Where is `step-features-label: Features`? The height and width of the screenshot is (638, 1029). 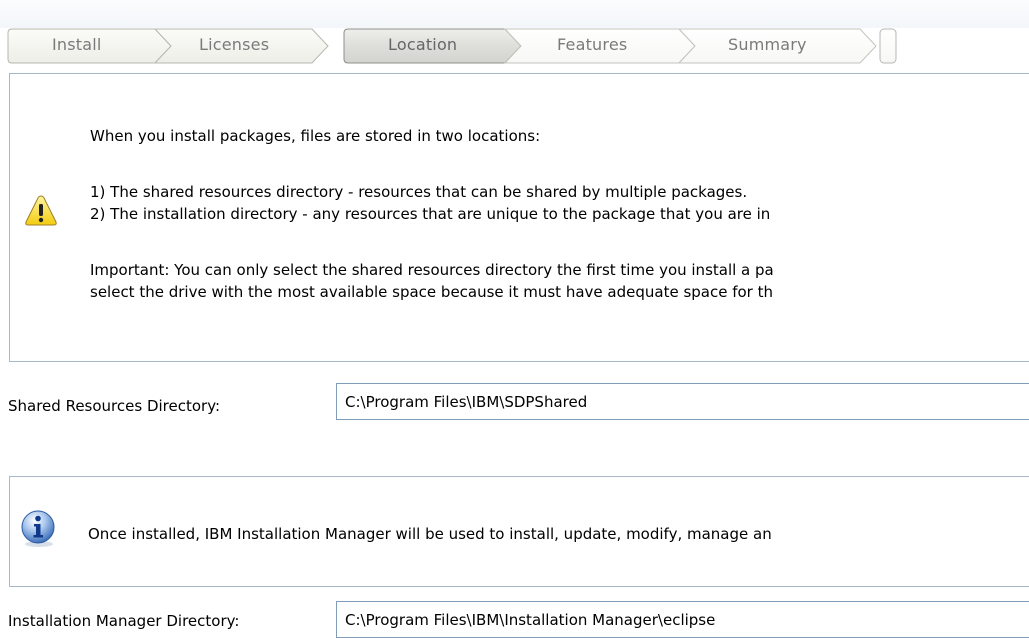 step-features-label: Features is located at coordinates (592, 44).